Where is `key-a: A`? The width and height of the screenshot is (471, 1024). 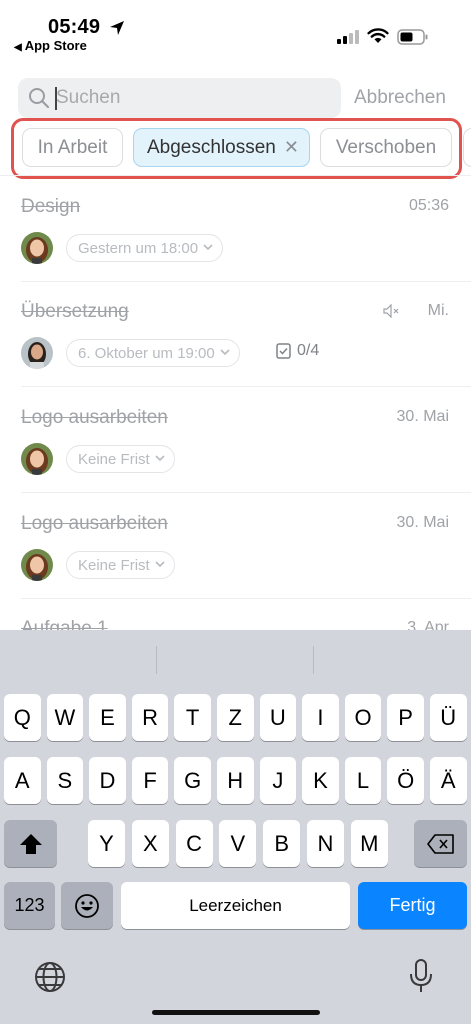
key-a: A is located at coordinates (22, 780).